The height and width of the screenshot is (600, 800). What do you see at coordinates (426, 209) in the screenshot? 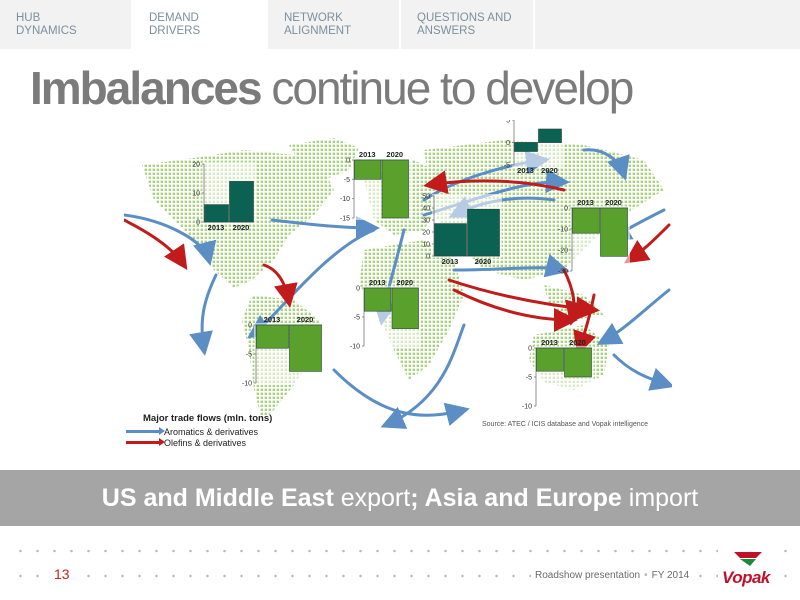
I see `chart-tick-label: 40` at bounding box center [426, 209].